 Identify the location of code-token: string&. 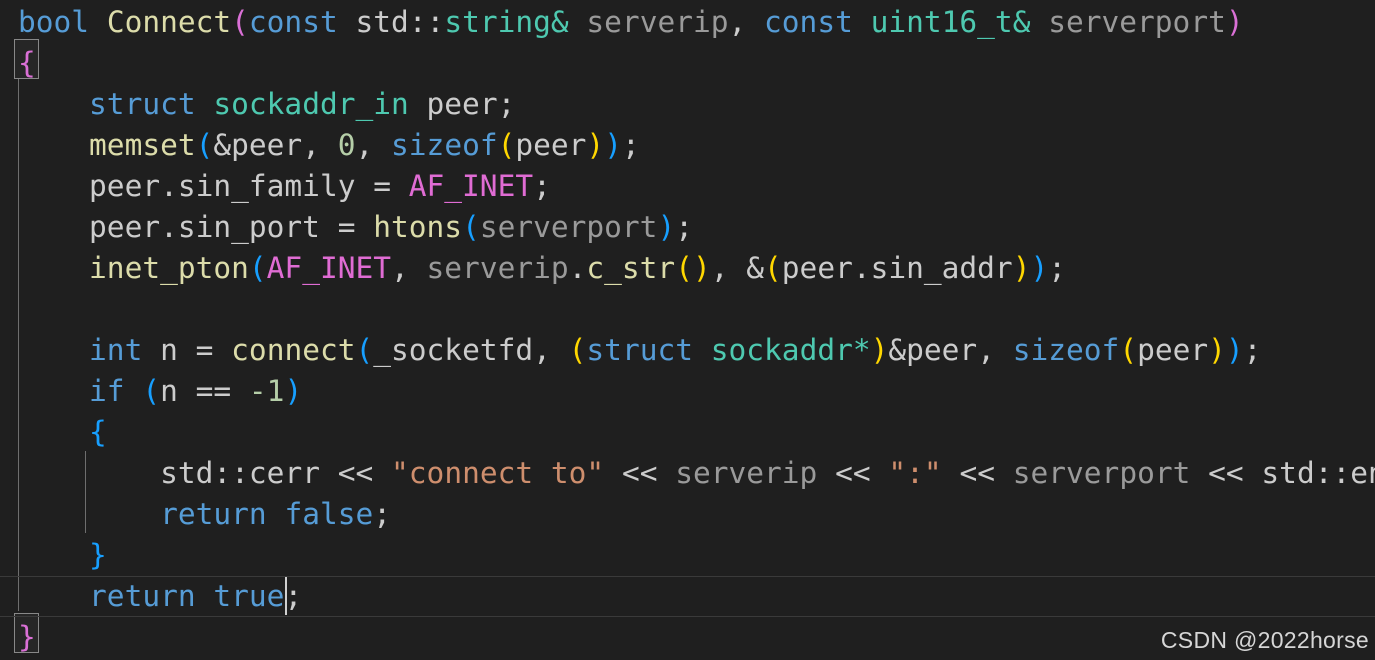
(506, 22).